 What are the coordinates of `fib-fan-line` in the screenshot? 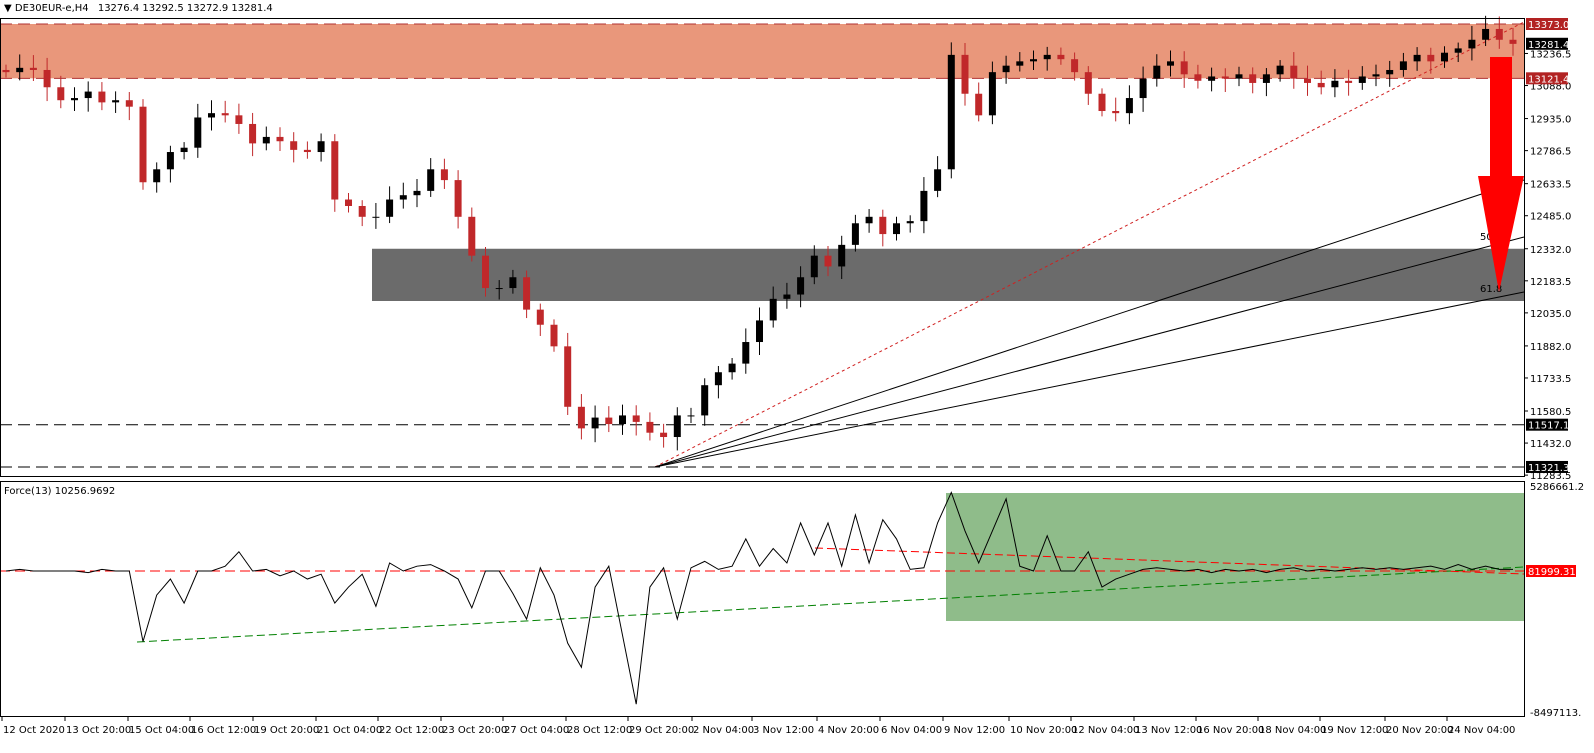 It's located at (1089, 379).